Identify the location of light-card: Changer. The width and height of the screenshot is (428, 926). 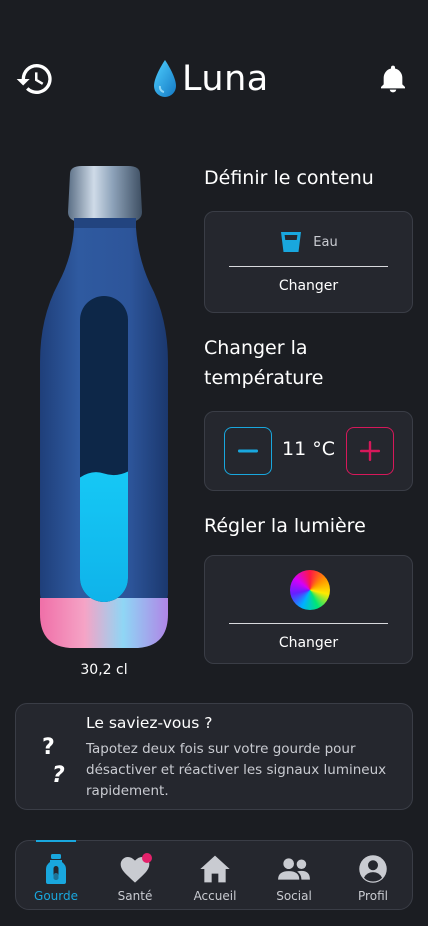
(308, 609).